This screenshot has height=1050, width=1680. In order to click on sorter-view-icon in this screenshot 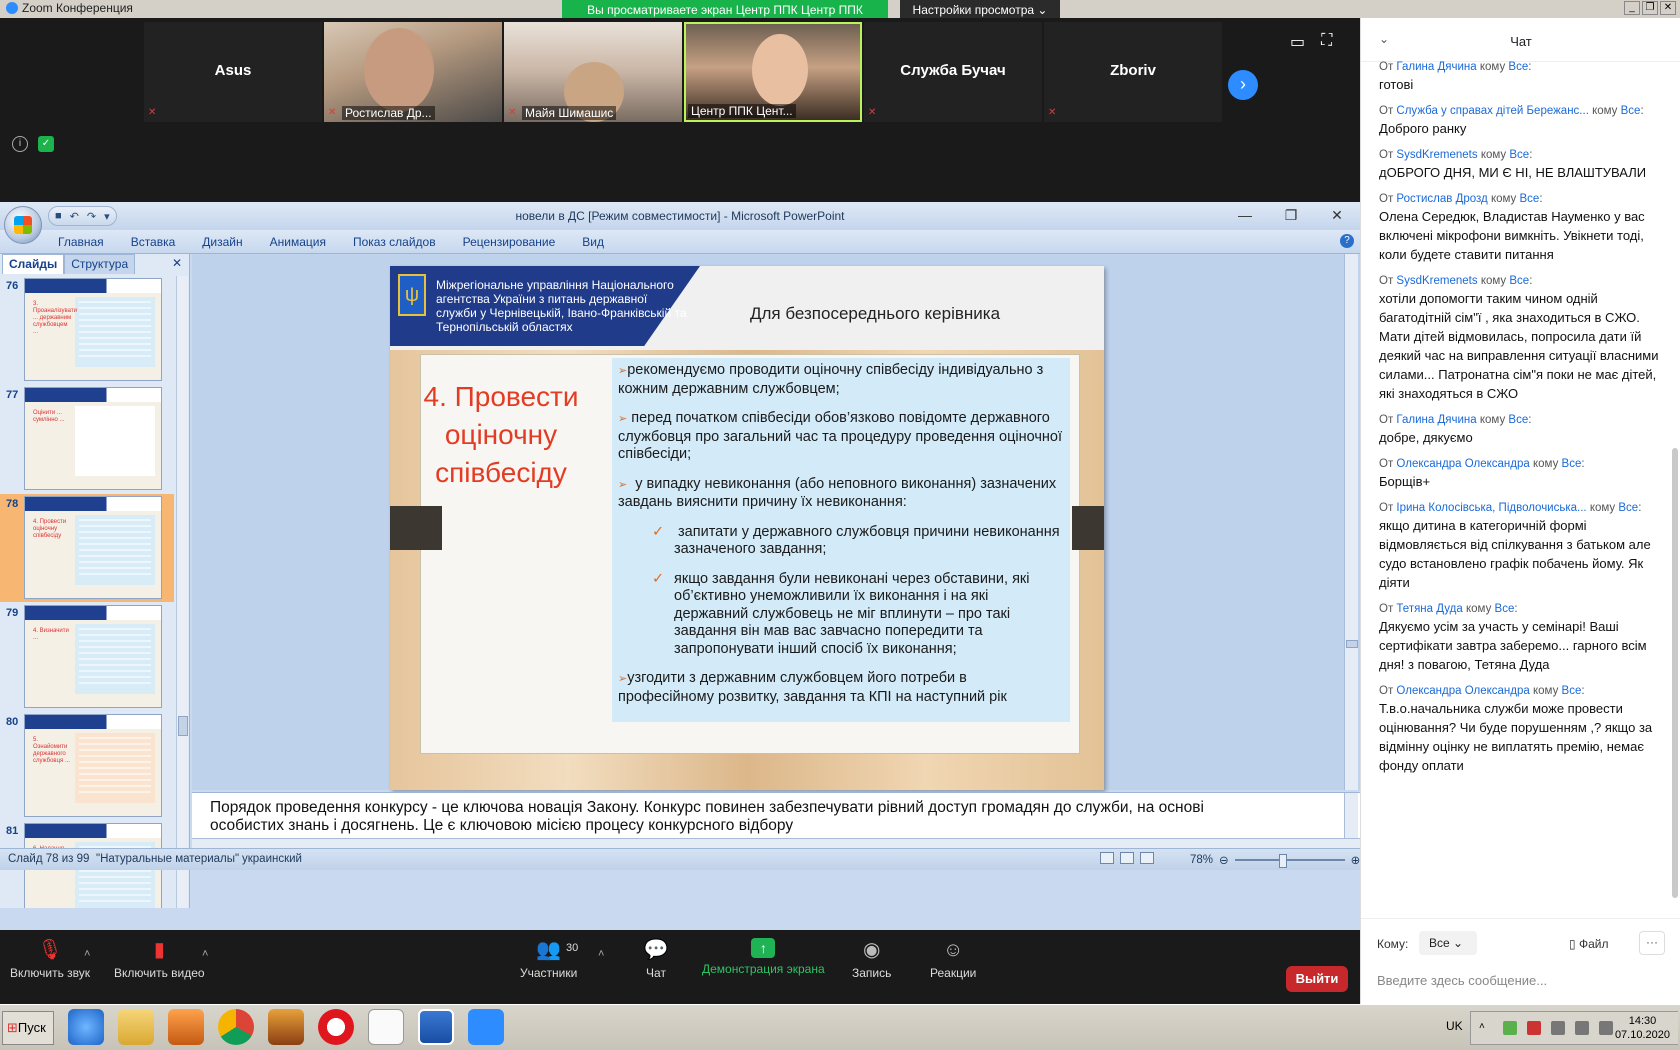, I will do `click(1127, 858)`.